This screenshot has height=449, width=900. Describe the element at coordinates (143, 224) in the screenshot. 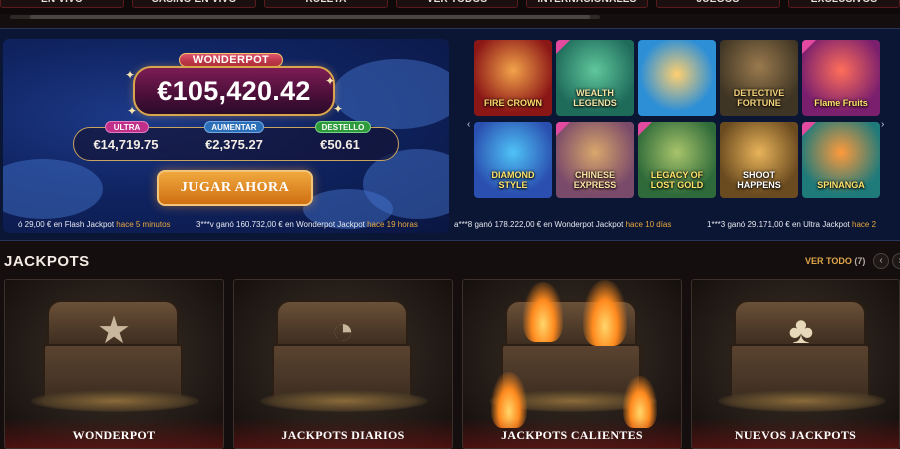

I see `ticker-time: hace 5 minutos` at that location.